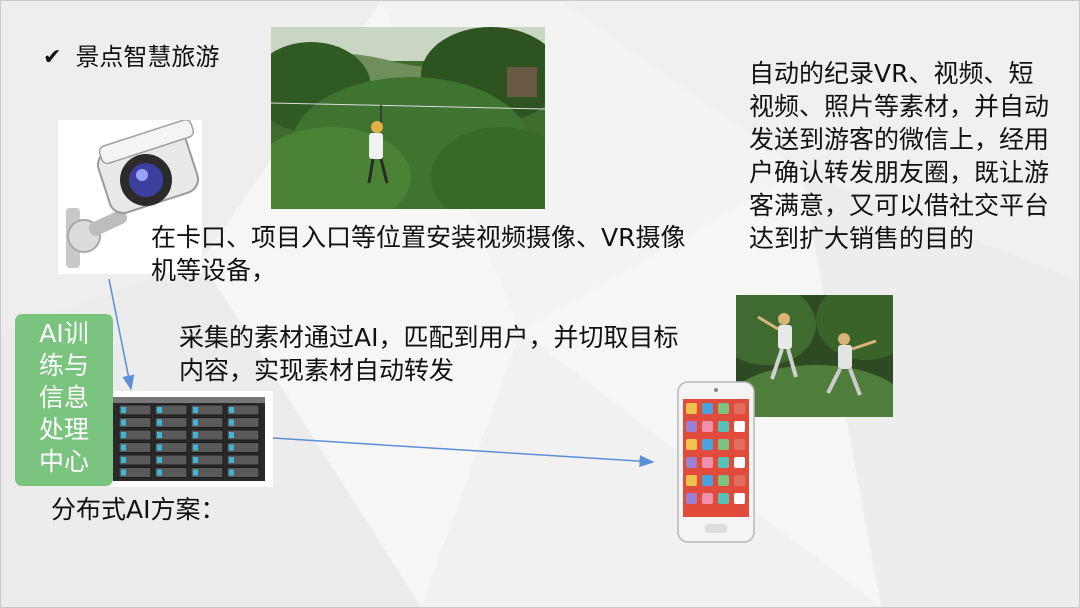 The width and height of the screenshot is (1080, 608). Describe the element at coordinates (716, 462) in the screenshot. I see `smartphone-icon` at that location.